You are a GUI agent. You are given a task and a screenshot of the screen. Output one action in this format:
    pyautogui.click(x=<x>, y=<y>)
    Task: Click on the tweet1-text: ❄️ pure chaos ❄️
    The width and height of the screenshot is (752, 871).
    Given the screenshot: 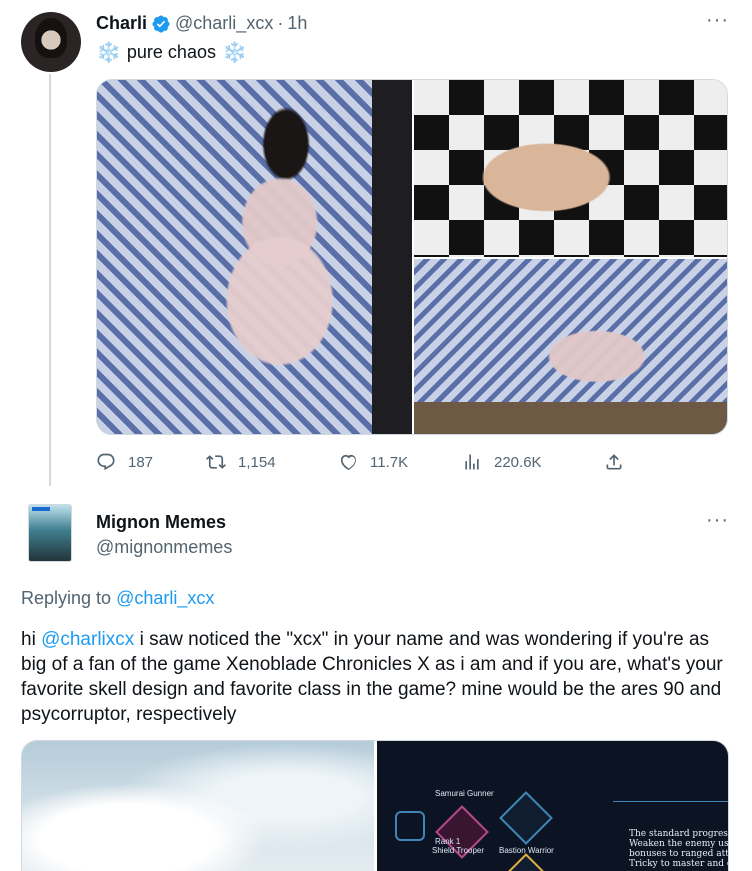 What is the action you would take?
    pyautogui.click(x=171, y=52)
    